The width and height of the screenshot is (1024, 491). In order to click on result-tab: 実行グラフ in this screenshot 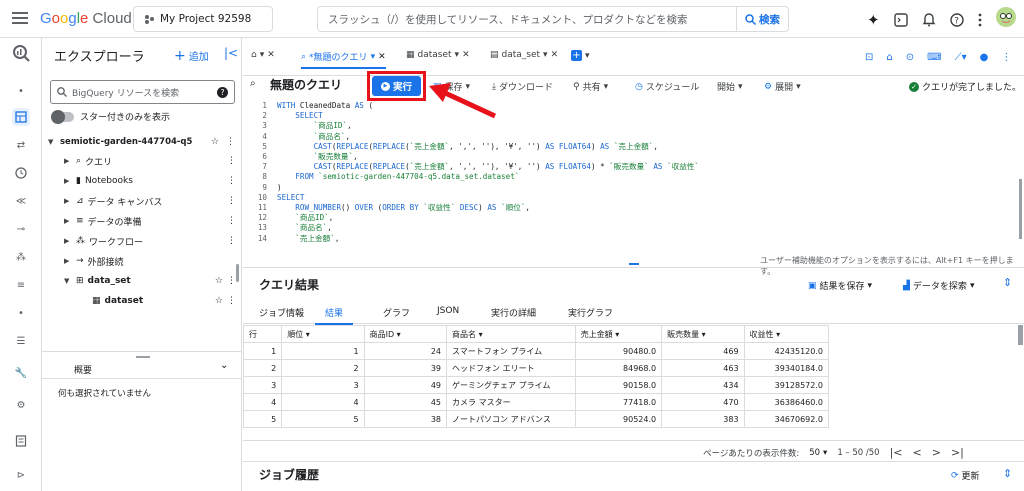, I will do `click(590, 314)`.